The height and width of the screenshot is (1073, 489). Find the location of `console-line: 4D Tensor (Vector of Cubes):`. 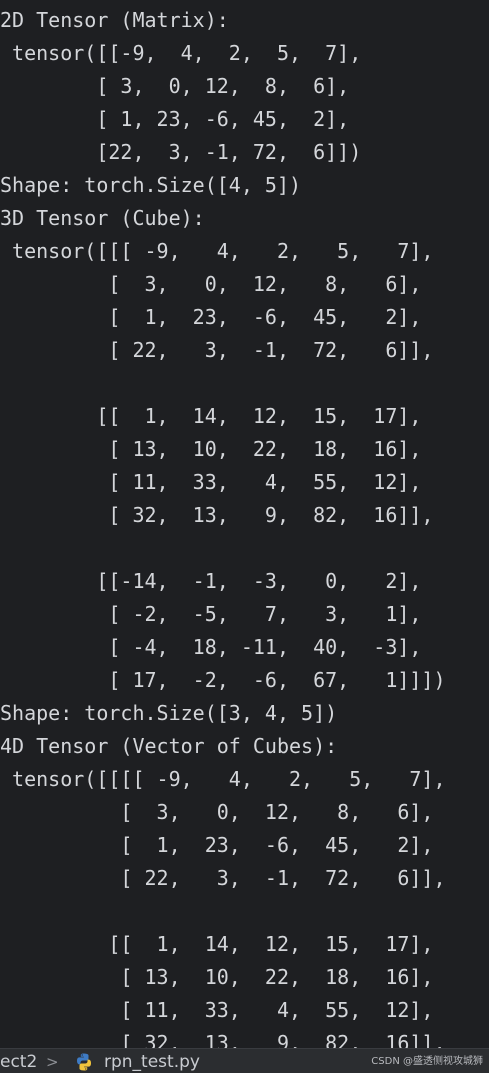

console-line: 4D Tensor (Vector of Cubes): is located at coordinates (169, 746).